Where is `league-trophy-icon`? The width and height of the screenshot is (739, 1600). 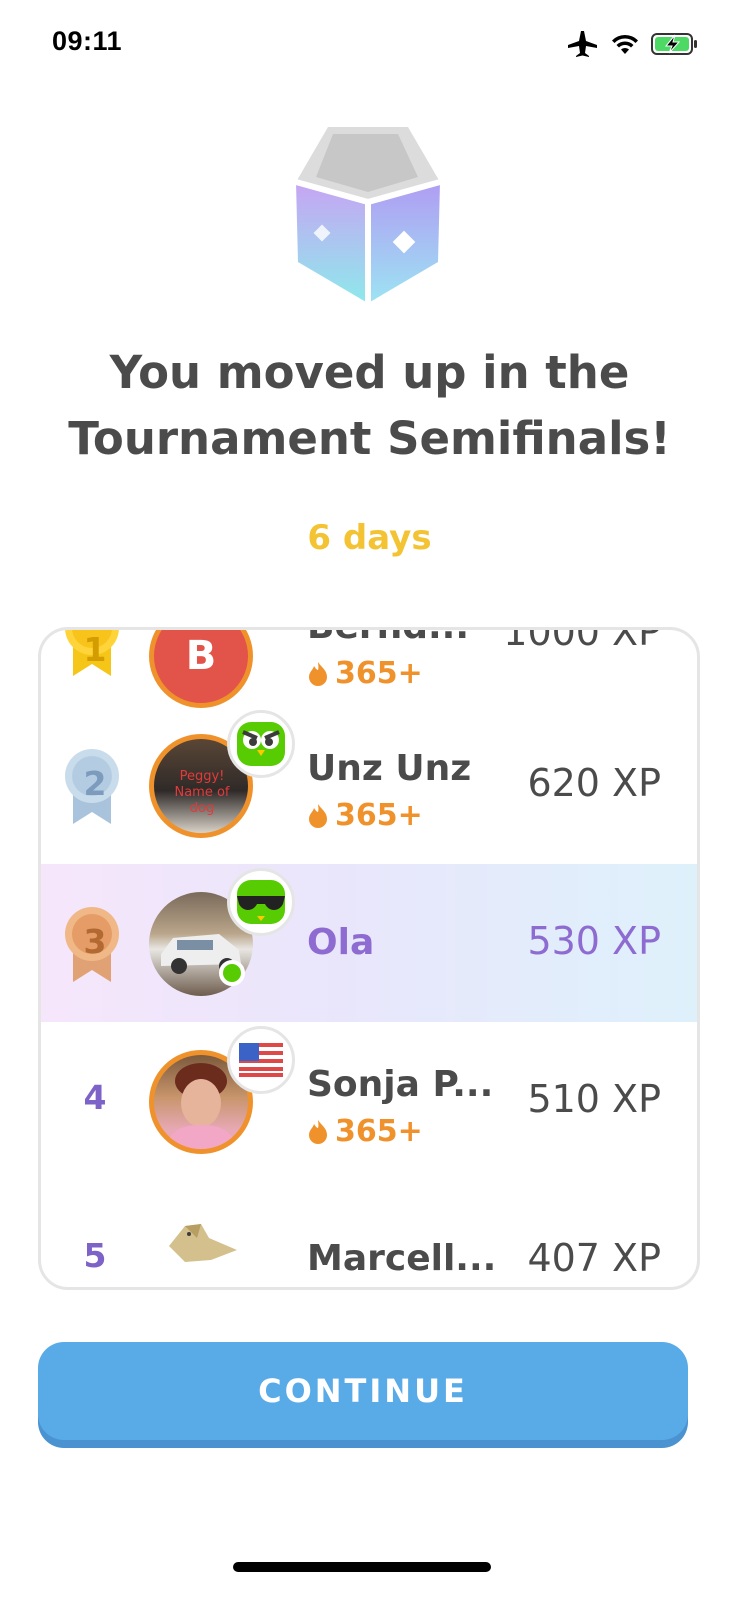 league-trophy-icon is located at coordinates (368, 217).